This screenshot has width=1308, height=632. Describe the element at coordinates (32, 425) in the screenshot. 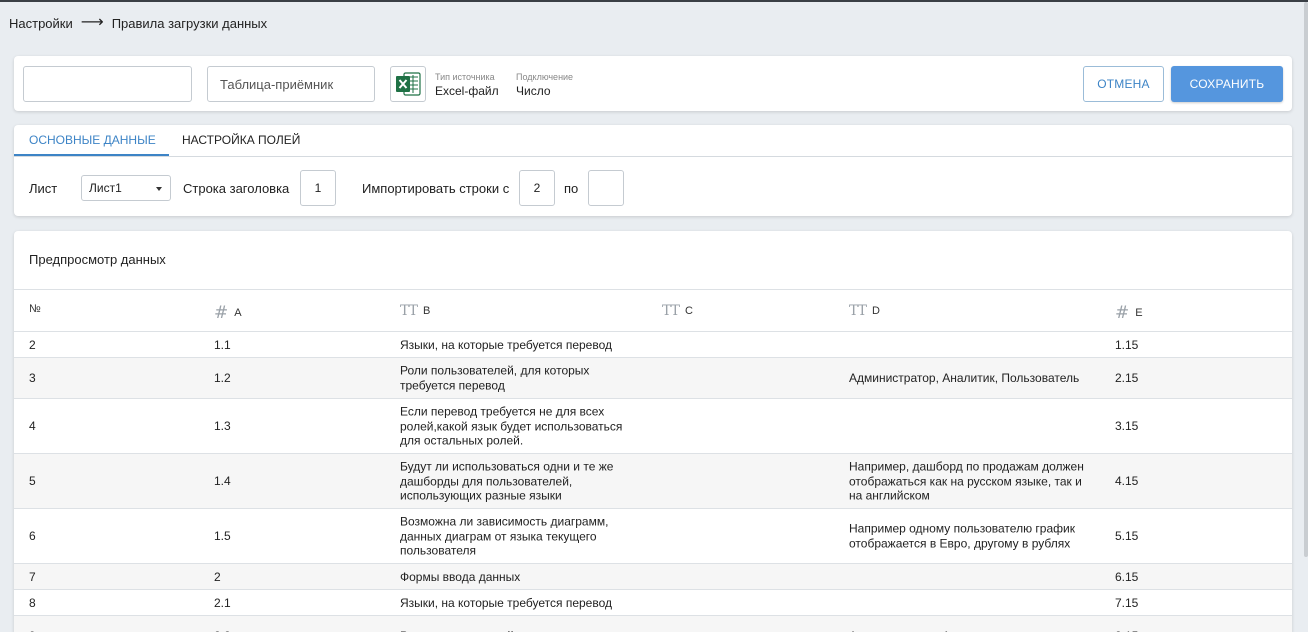

I see `table-cell: 4` at that location.